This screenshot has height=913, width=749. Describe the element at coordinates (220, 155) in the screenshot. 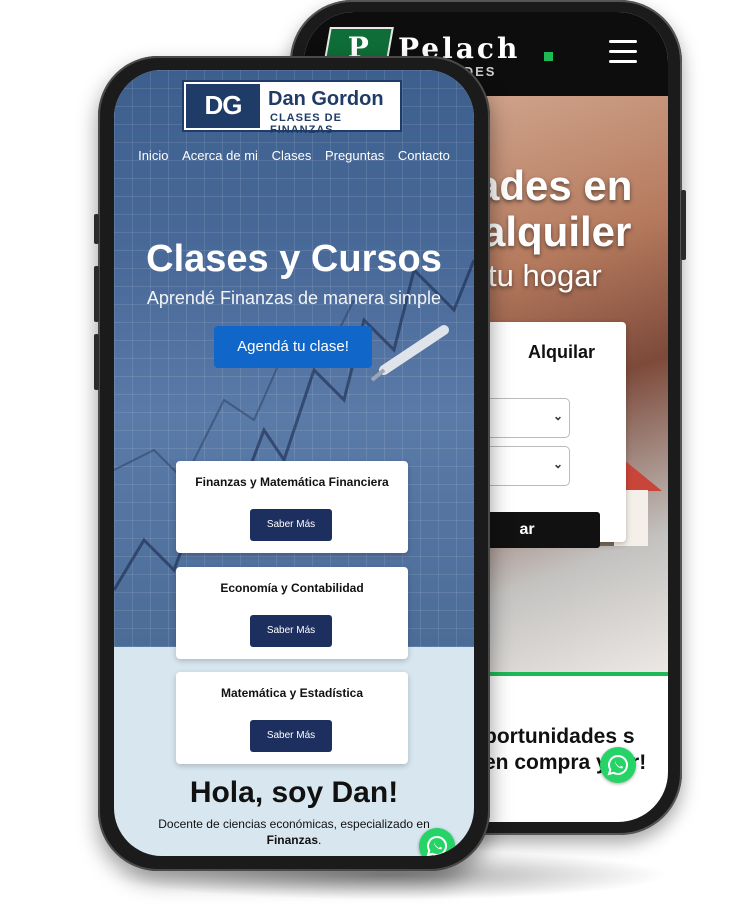

I see `nav-item-acerca: Acerca de mi` at that location.